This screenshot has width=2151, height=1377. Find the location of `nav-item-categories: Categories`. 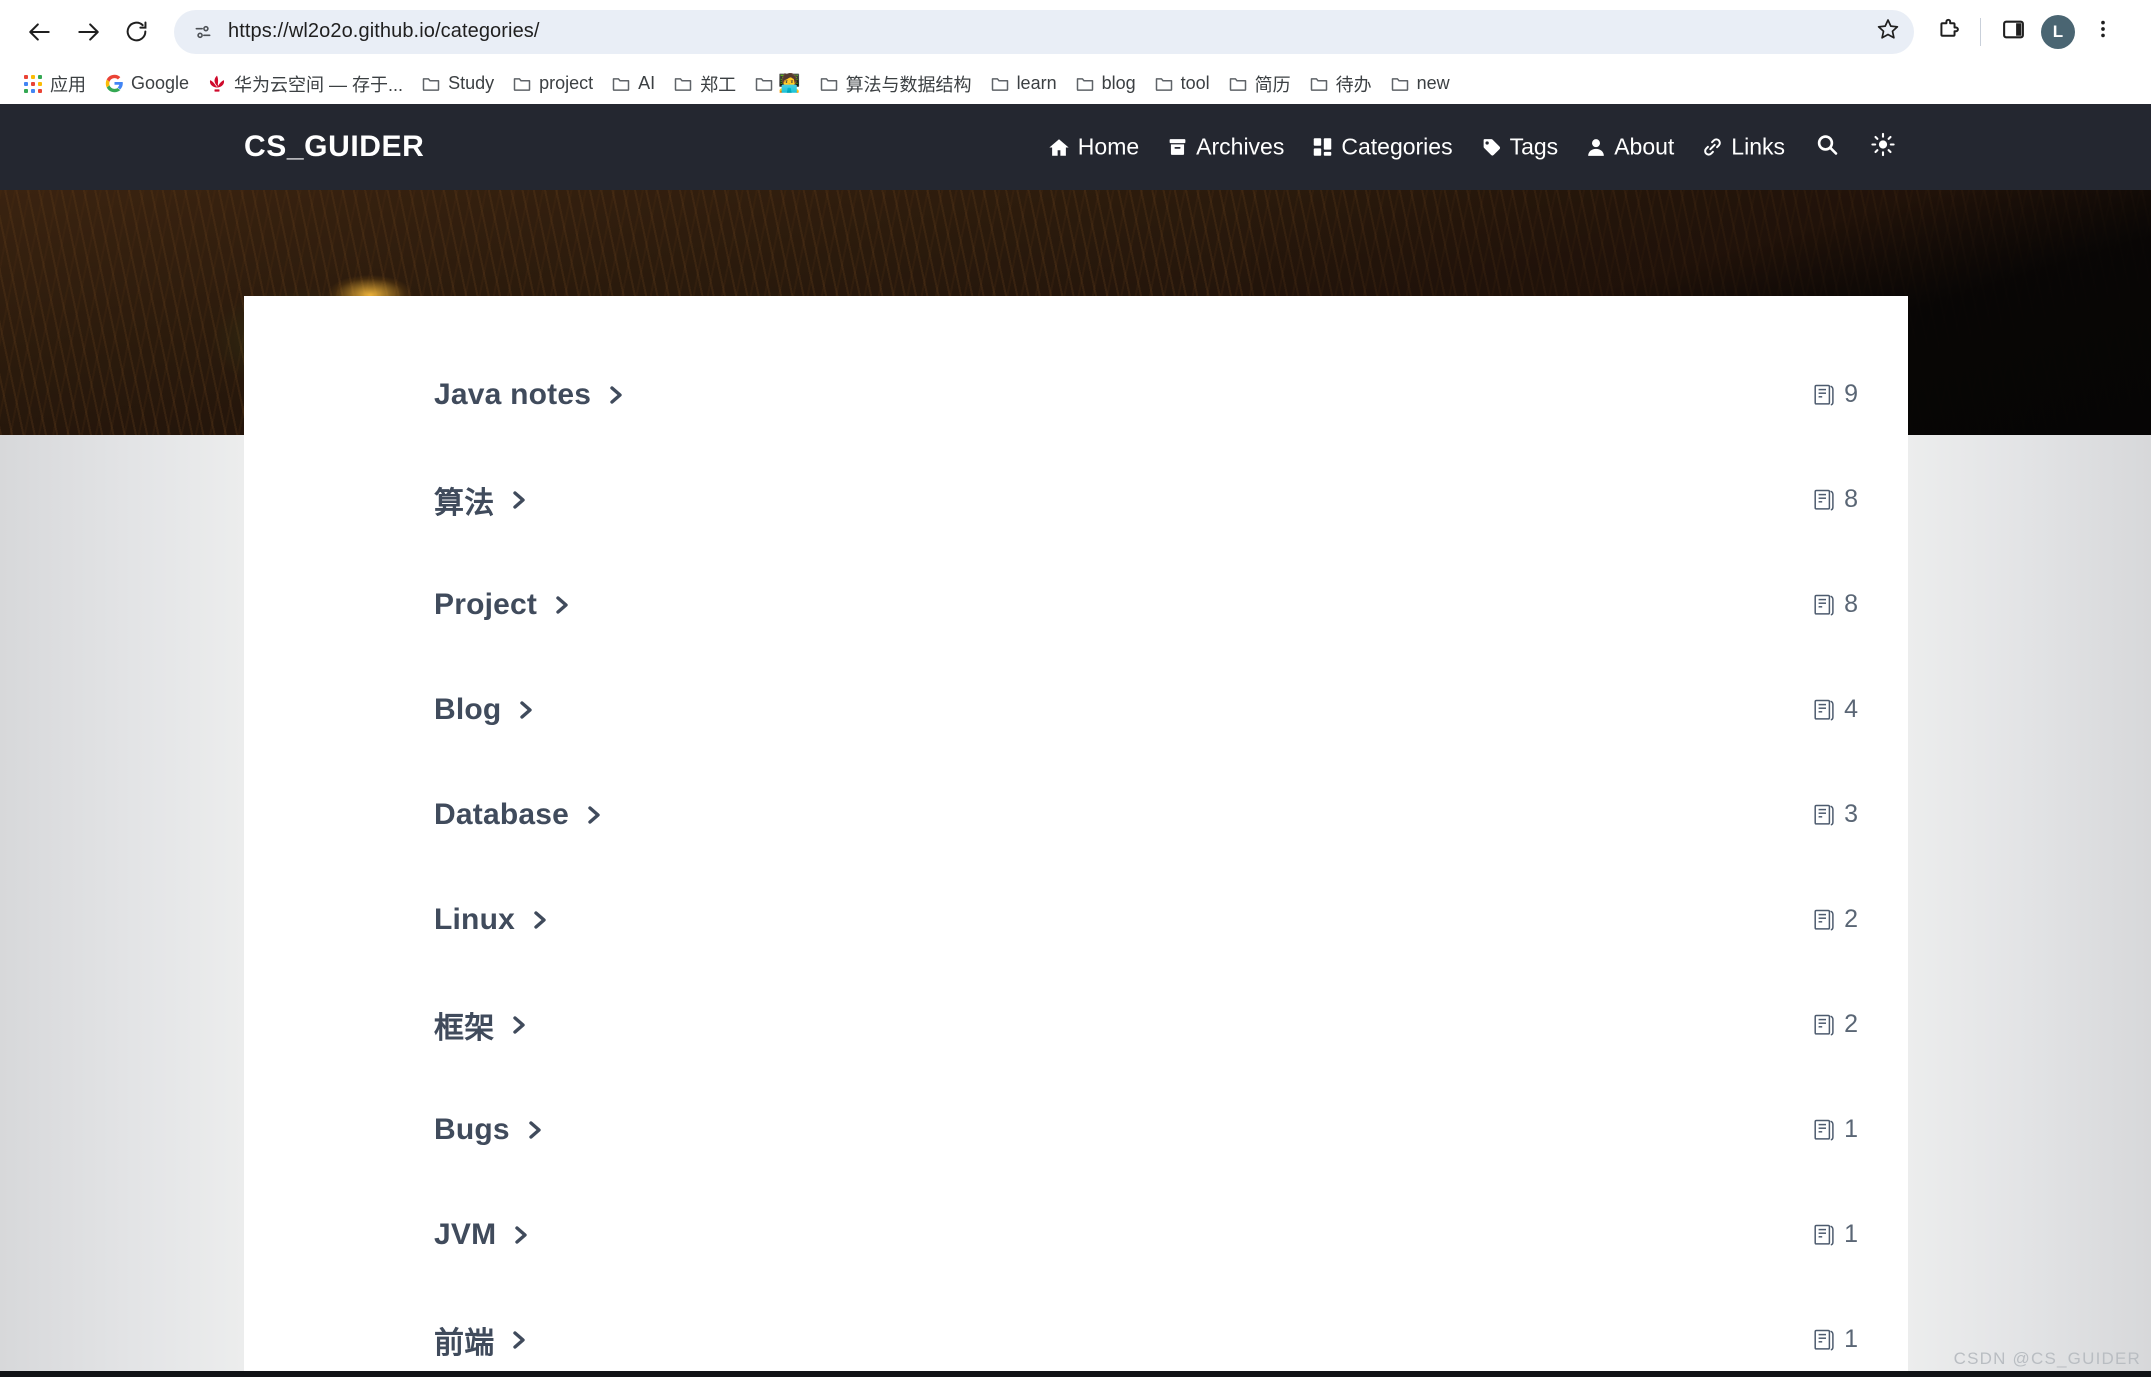

nav-item-categories: Categories is located at coordinates (1382, 147).